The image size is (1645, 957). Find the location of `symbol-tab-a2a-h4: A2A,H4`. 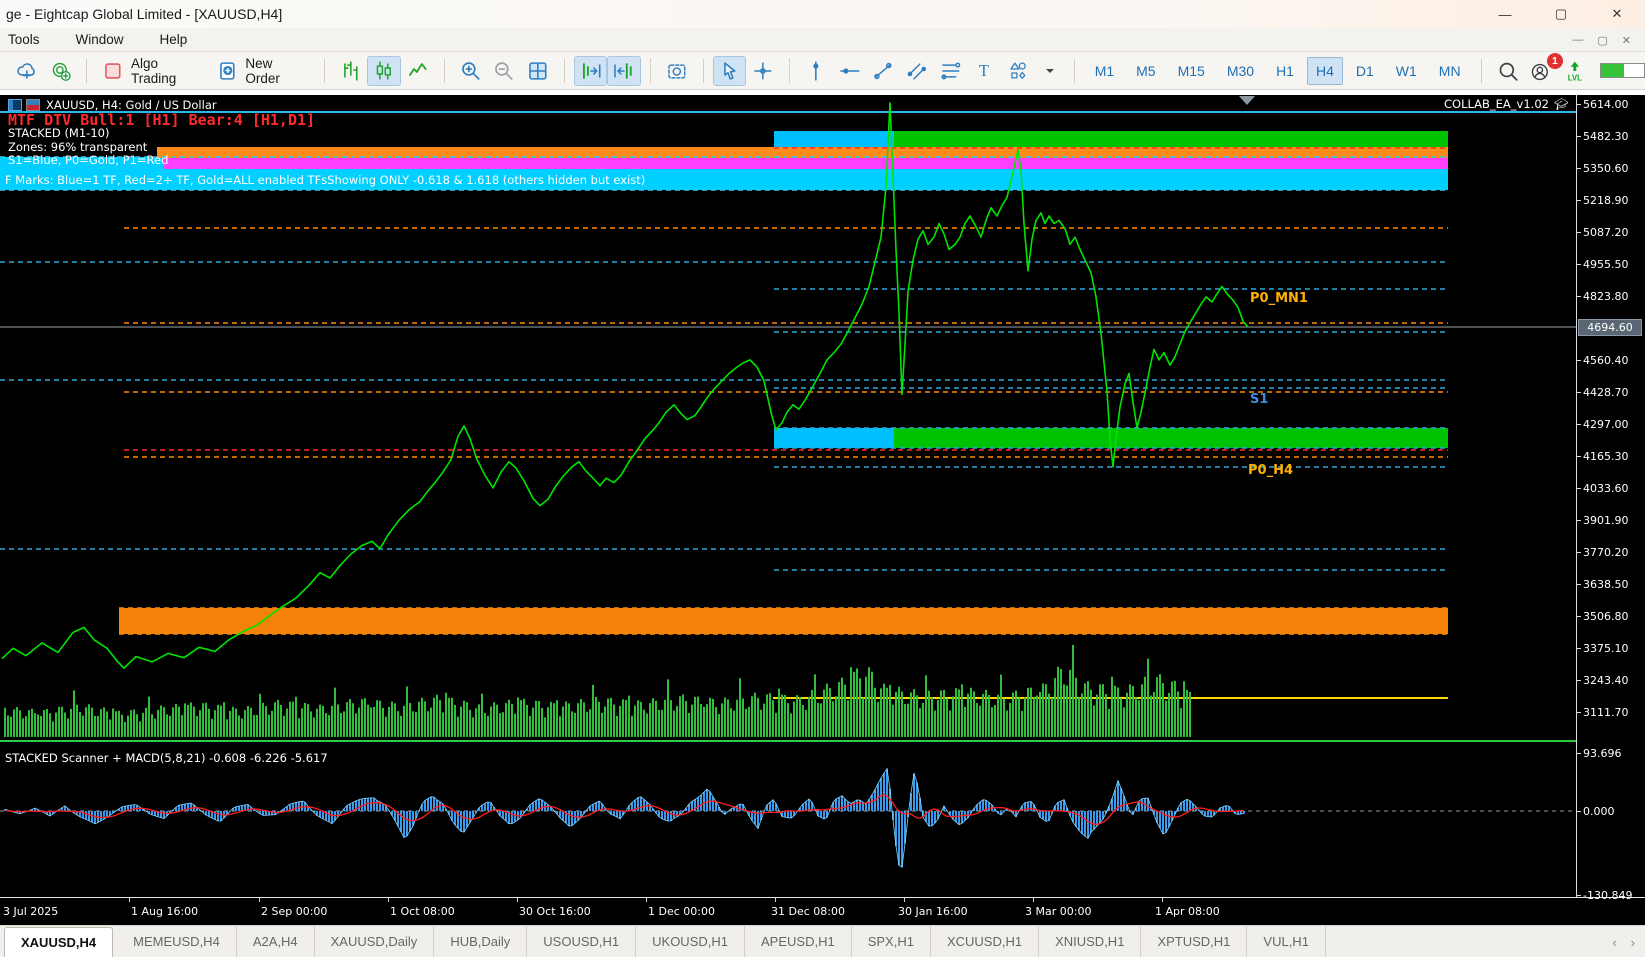

symbol-tab-a2a-h4: A2A,H4 is located at coordinates (276, 941).